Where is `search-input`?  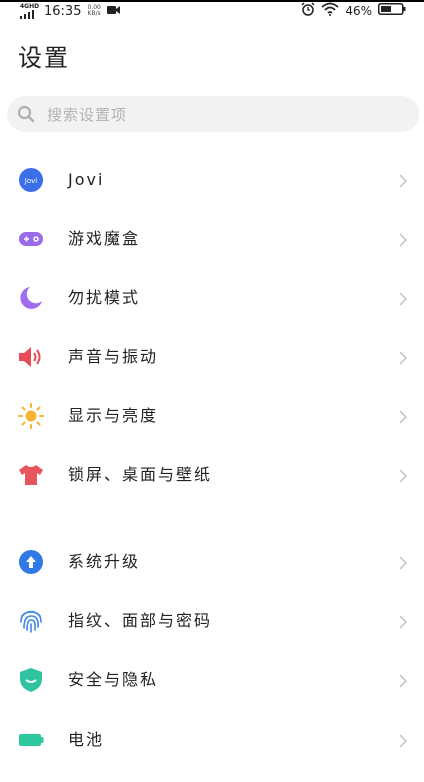 search-input is located at coordinates (227, 115).